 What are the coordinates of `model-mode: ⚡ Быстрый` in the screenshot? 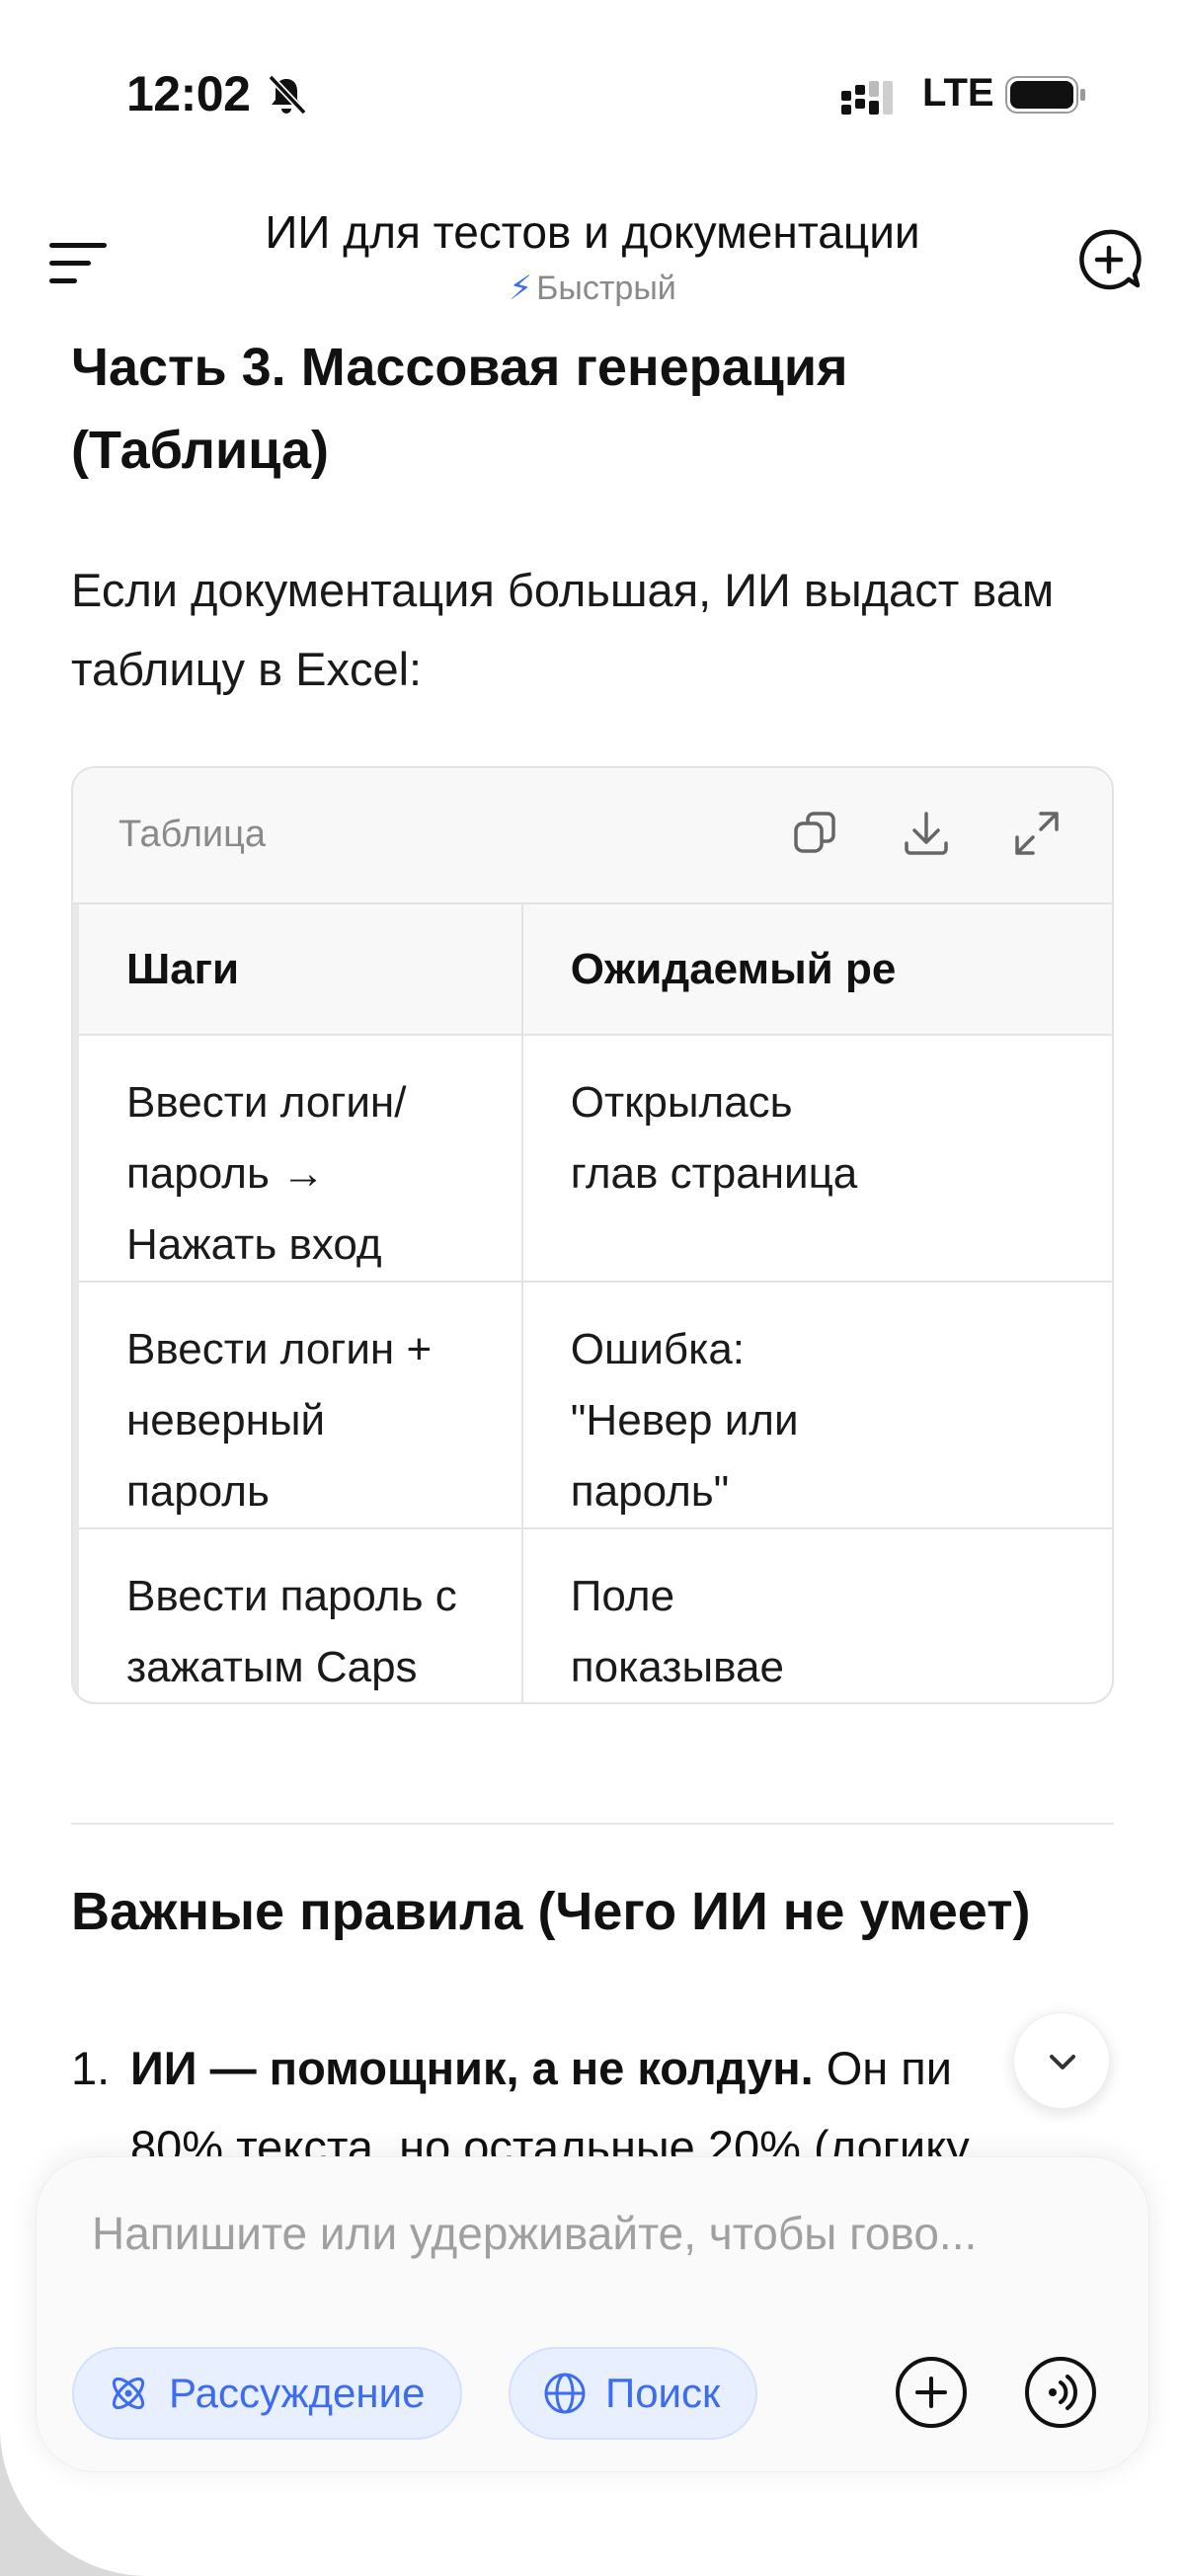 It's located at (592, 288).